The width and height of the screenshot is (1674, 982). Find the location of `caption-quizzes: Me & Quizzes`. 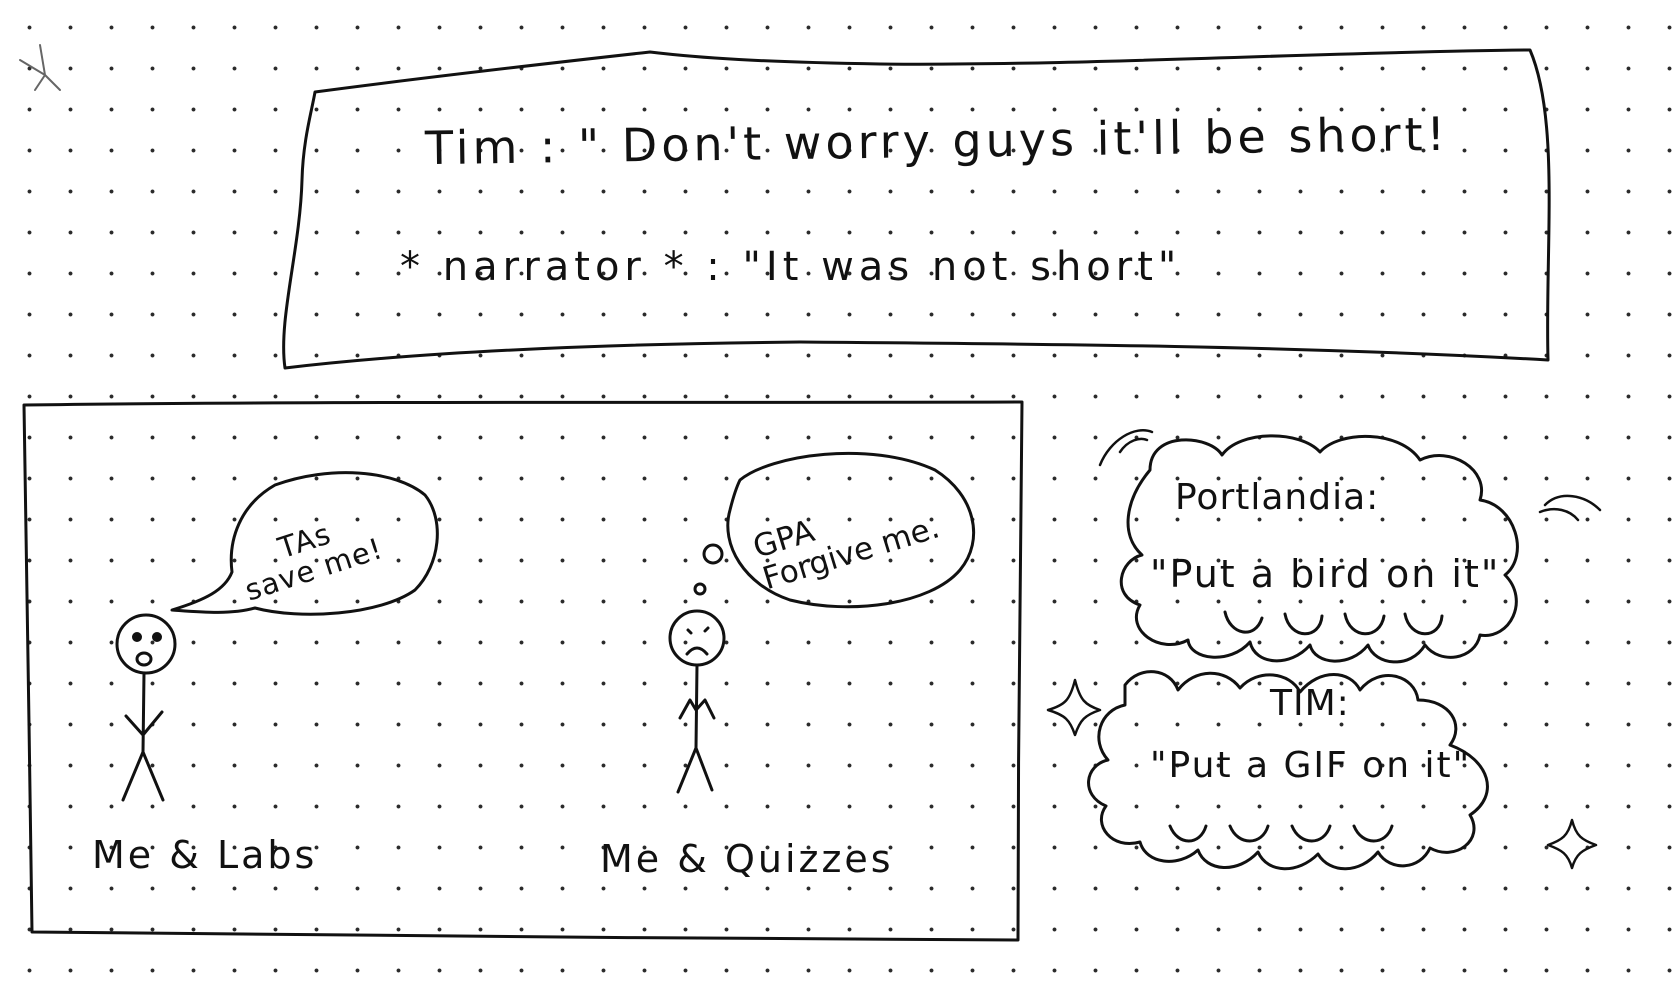

caption-quizzes: Me & Quizzes is located at coordinates (747, 859).